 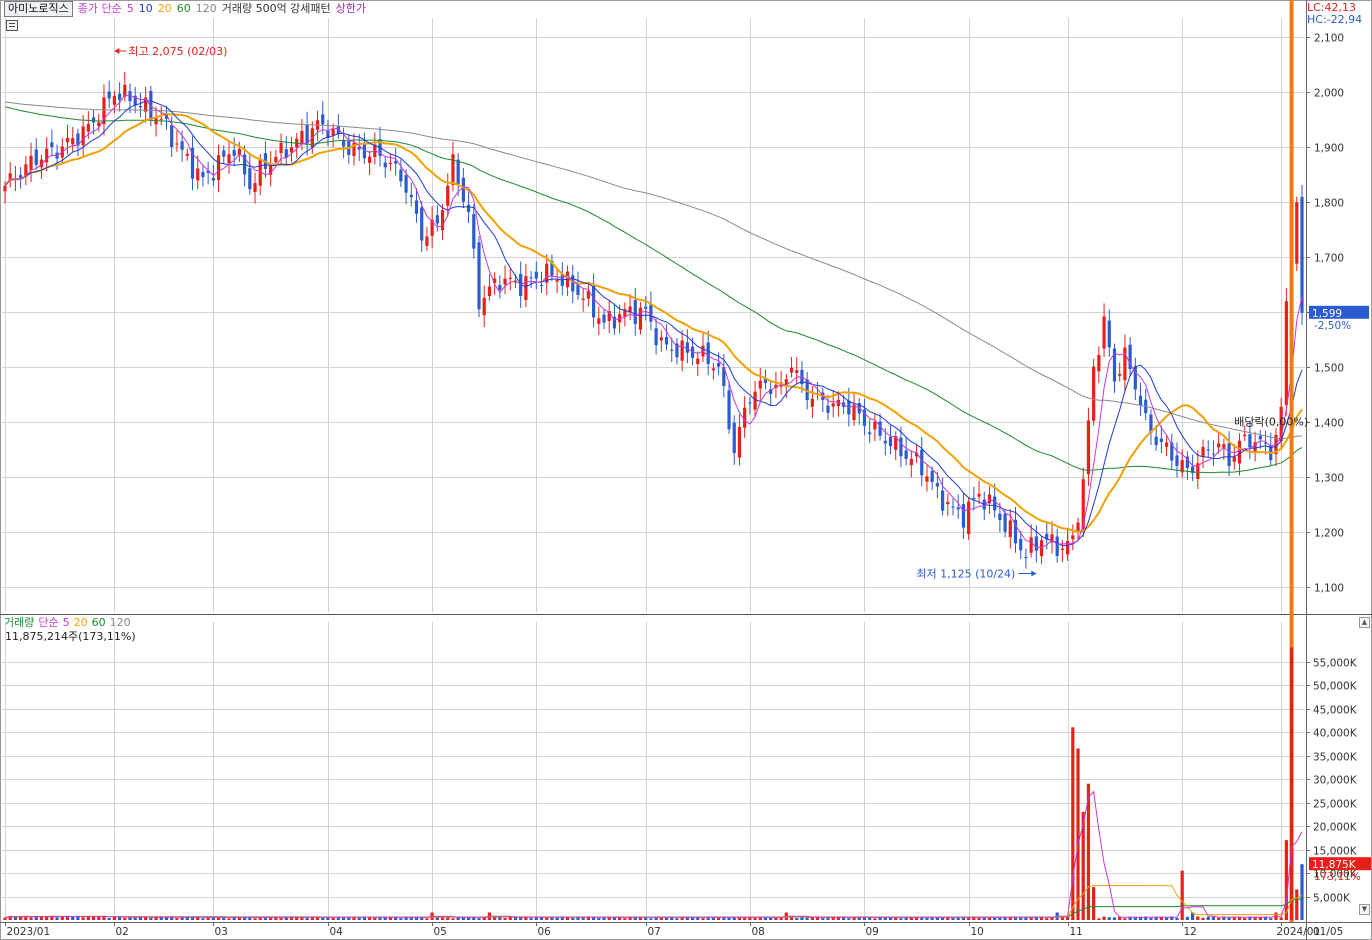 I want to click on volume-ma60-line, so click(x=653, y=908).